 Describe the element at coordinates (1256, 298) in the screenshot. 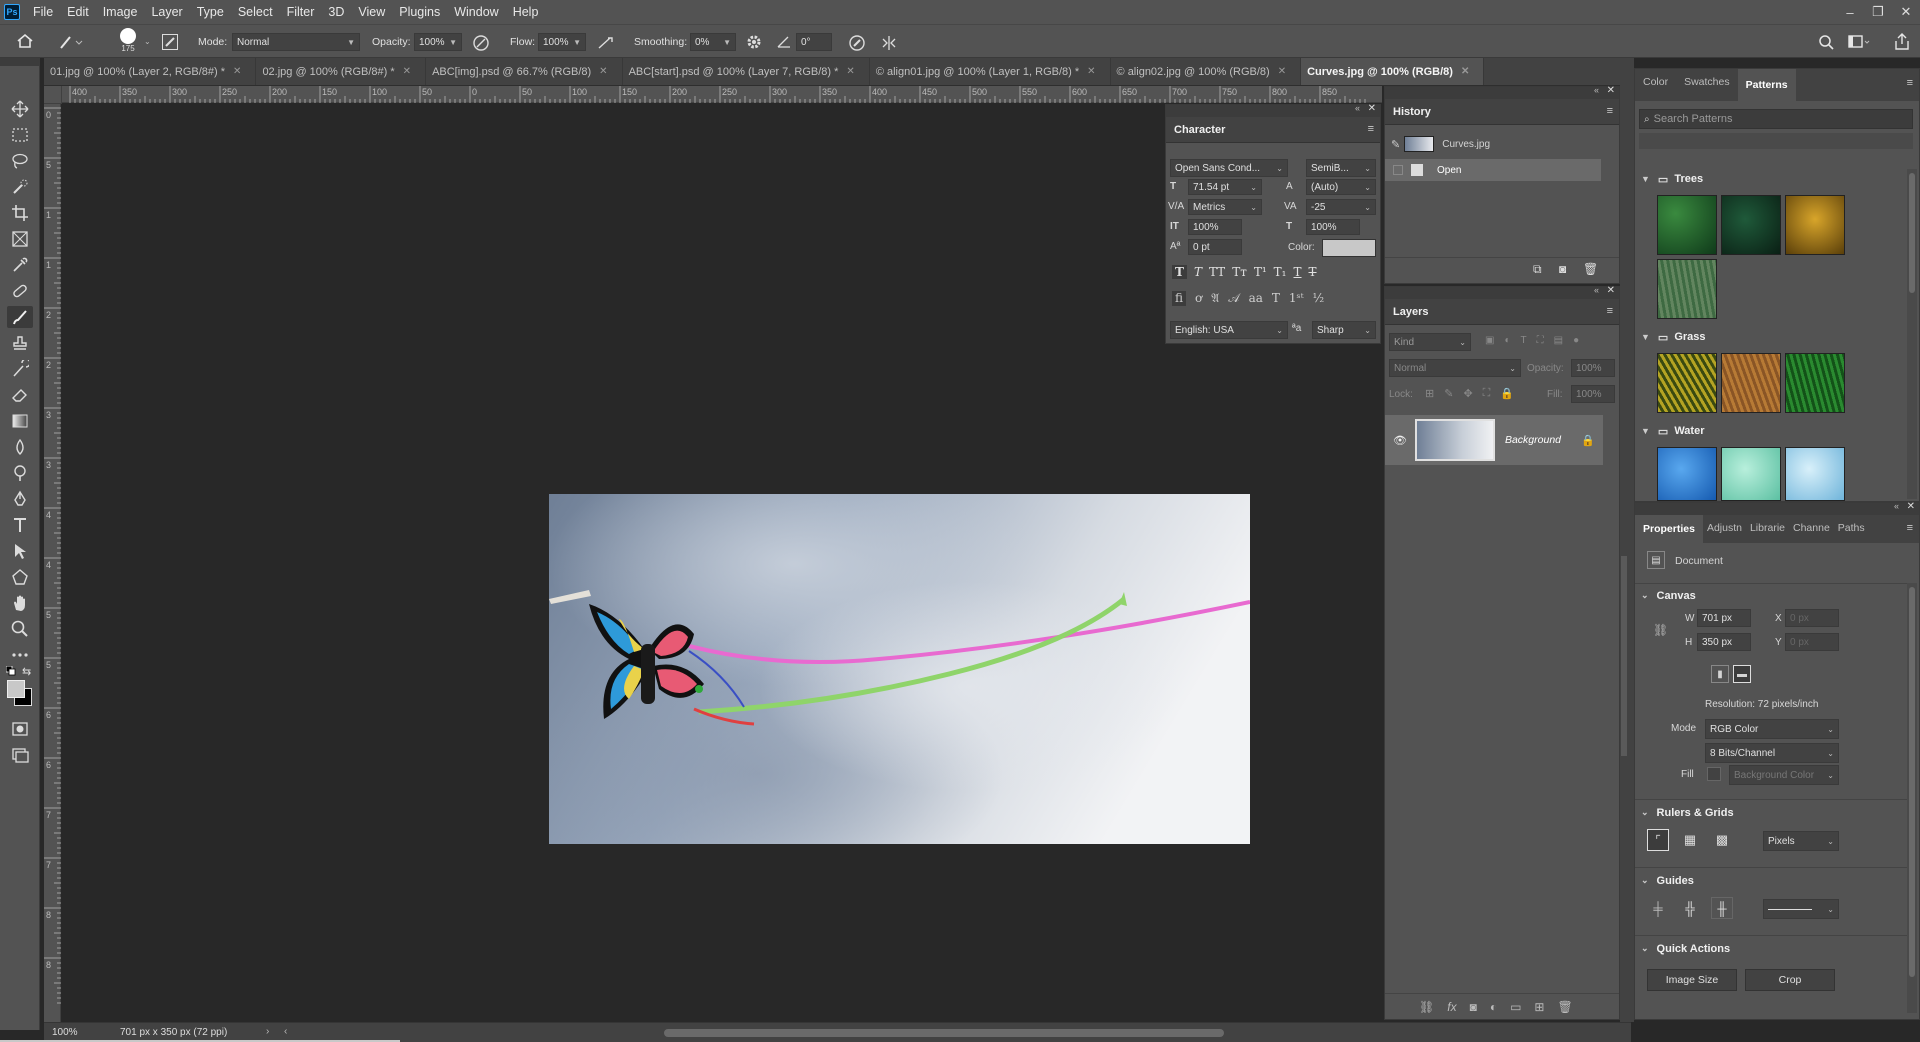

I see `titling-alternates-button: aa` at that location.